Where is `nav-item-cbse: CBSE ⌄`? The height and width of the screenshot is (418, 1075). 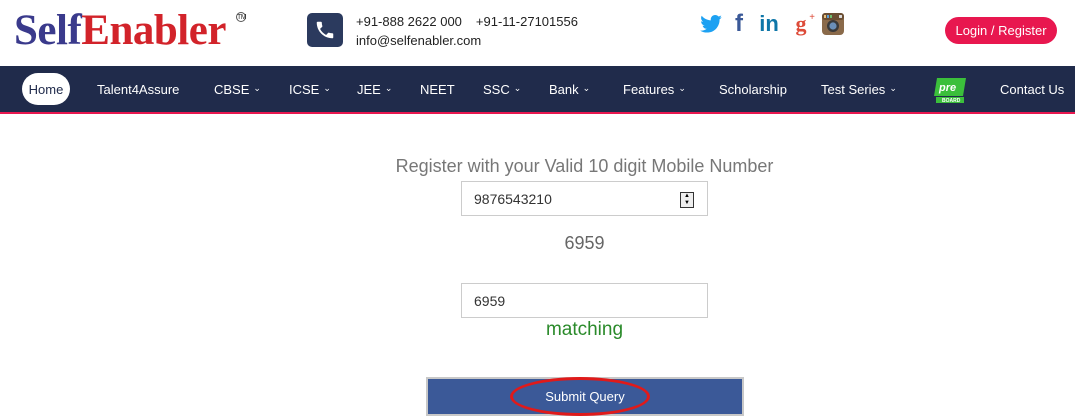 nav-item-cbse: CBSE ⌄ is located at coordinates (237, 89).